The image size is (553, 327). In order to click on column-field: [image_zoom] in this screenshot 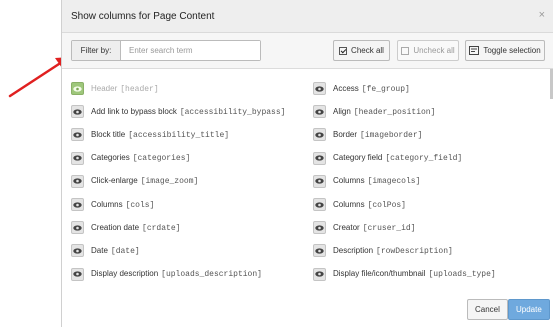, I will do `click(169, 182)`.